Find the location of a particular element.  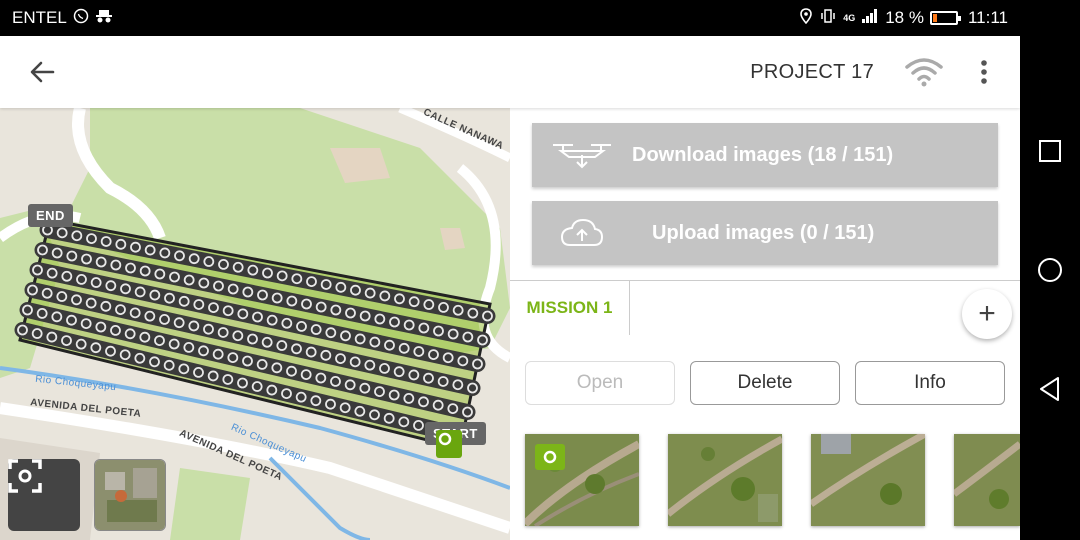

circle-icon is located at coordinates (1050, 270).